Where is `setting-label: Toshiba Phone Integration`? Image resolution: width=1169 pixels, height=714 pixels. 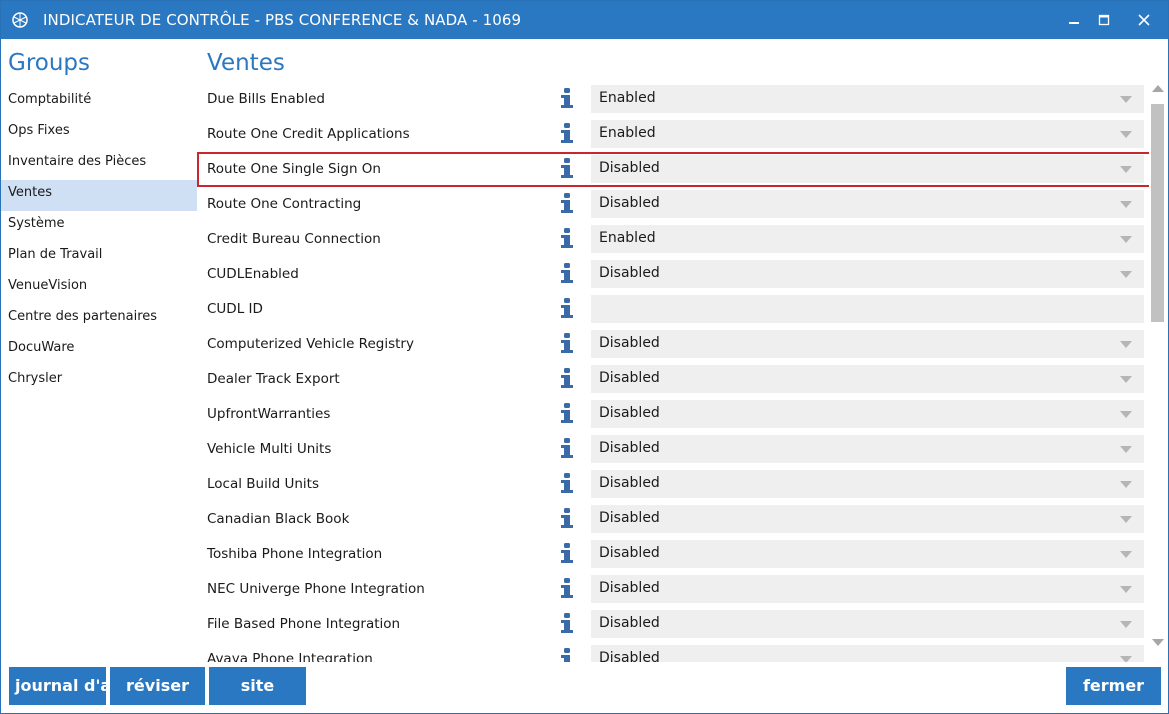 setting-label: Toshiba Phone Integration is located at coordinates (295, 554).